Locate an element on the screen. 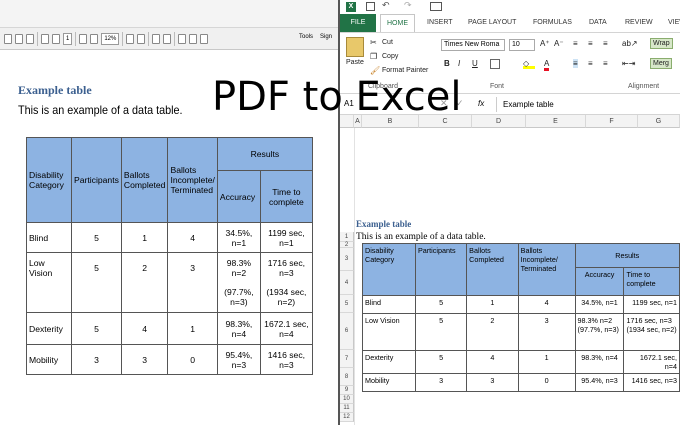 The width and height of the screenshot is (680, 425). font-name-select: Times New Roma is located at coordinates (473, 45).